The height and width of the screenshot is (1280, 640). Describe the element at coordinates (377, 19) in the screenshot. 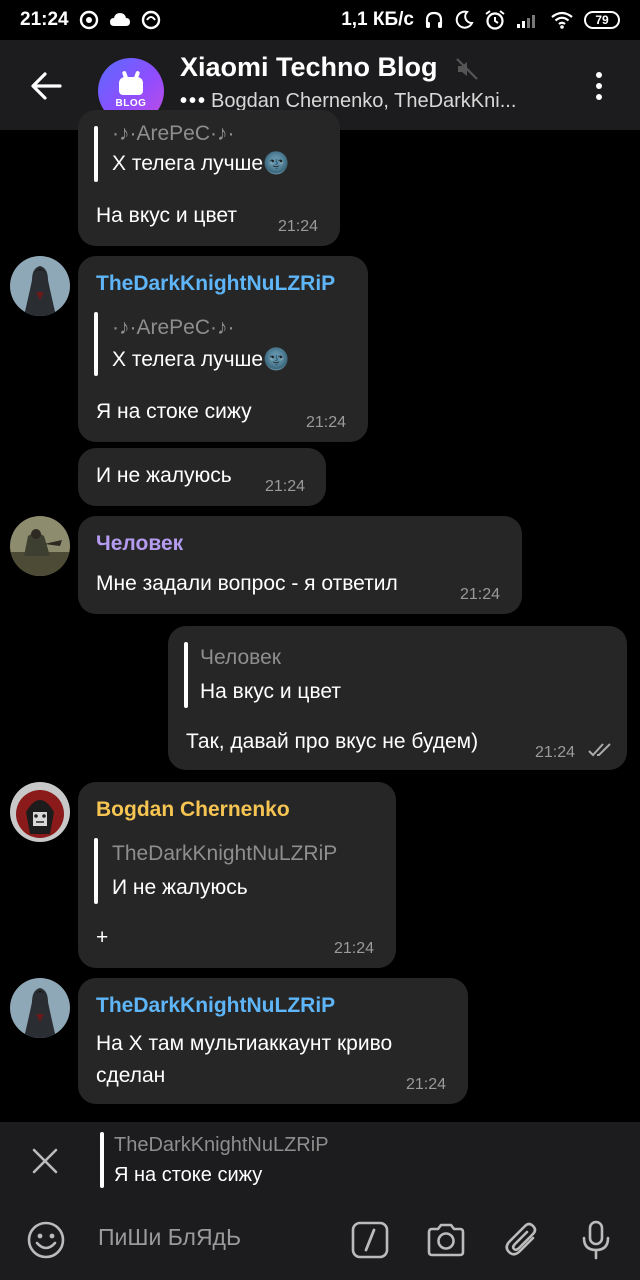

I see `network-speed: 1,1 КБ/с` at that location.